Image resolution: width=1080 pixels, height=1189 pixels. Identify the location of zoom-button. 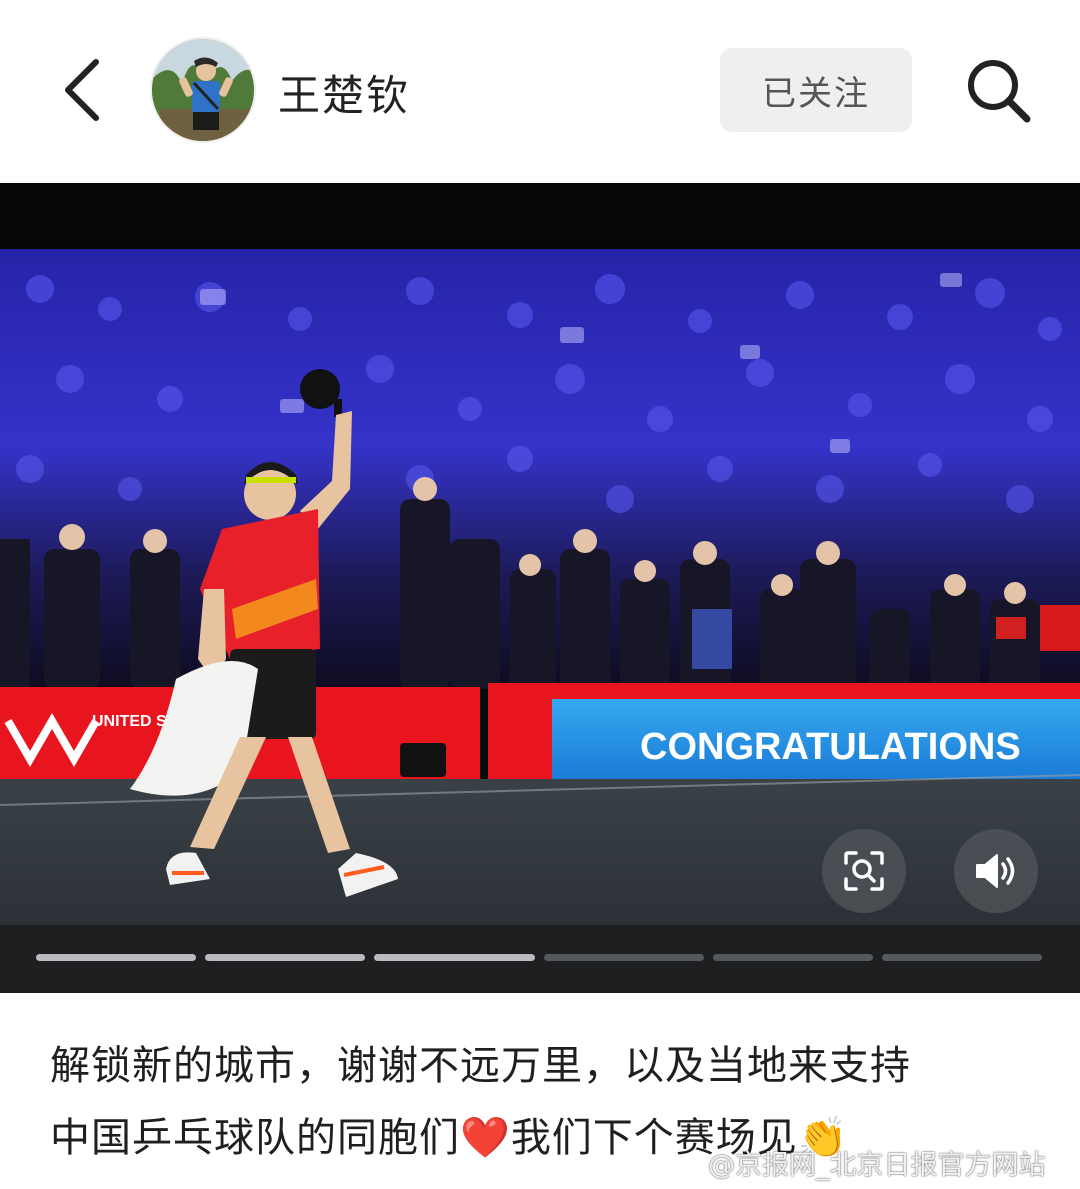
(864, 871).